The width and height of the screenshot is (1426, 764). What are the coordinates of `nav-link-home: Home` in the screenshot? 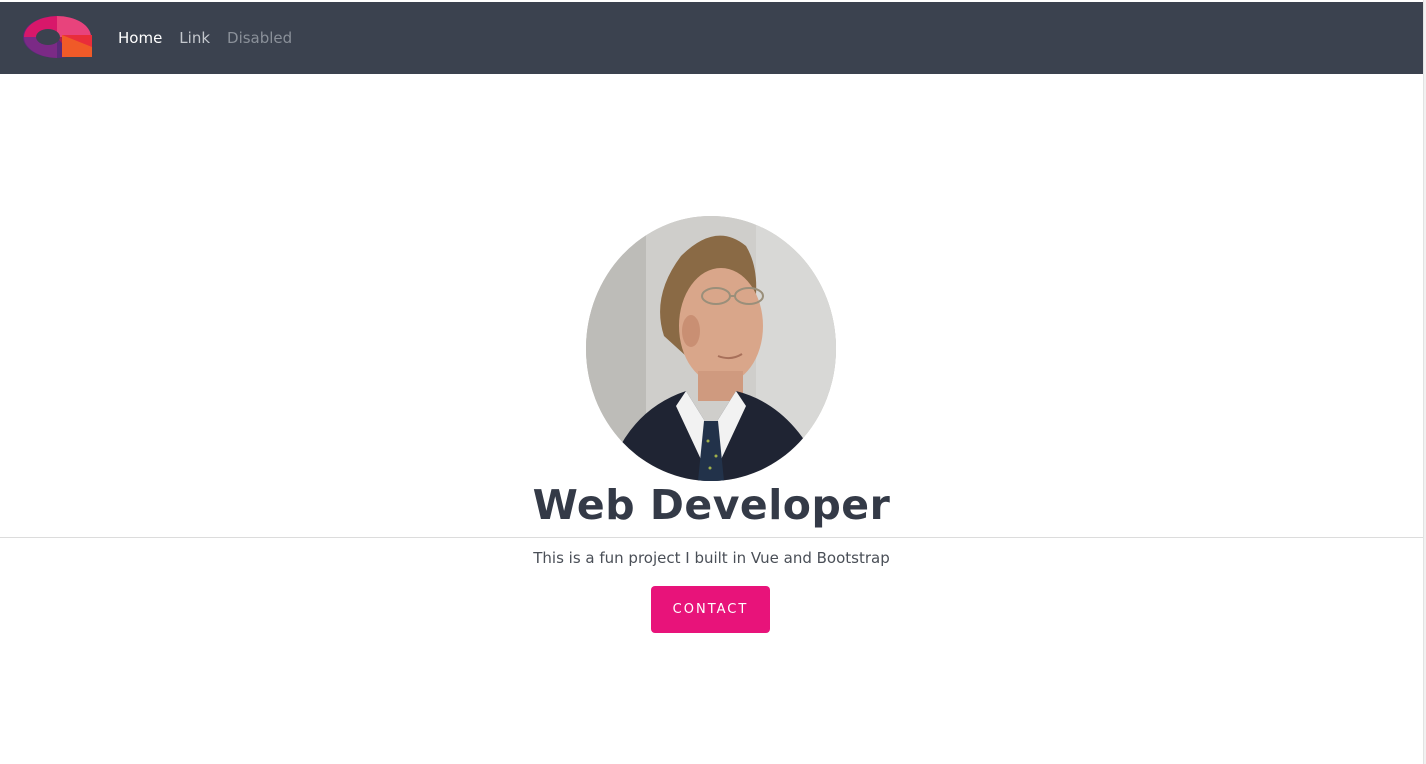 It's located at (140, 38).